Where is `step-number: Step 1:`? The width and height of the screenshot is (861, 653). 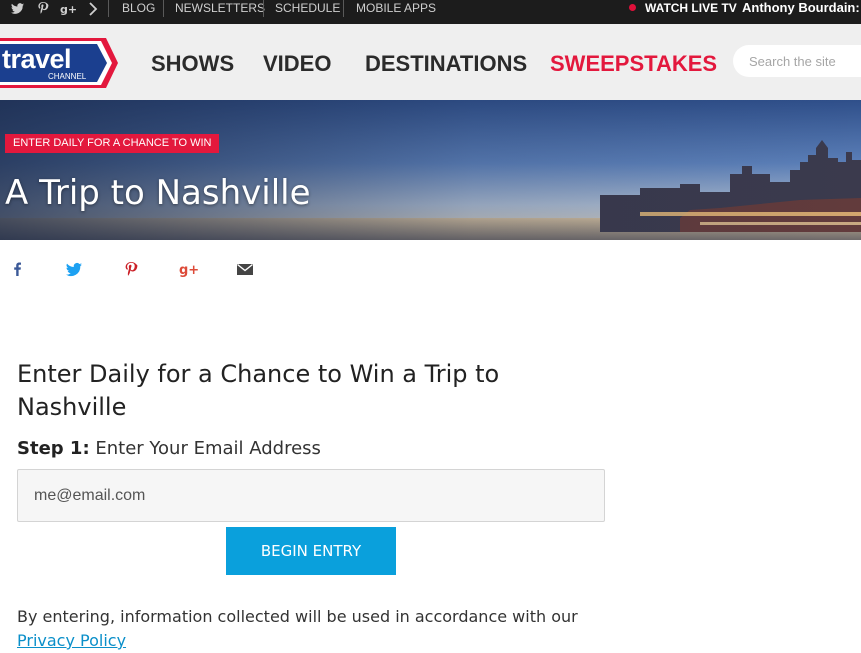
step-number: Step 1: is located at coordinates (53, 448).